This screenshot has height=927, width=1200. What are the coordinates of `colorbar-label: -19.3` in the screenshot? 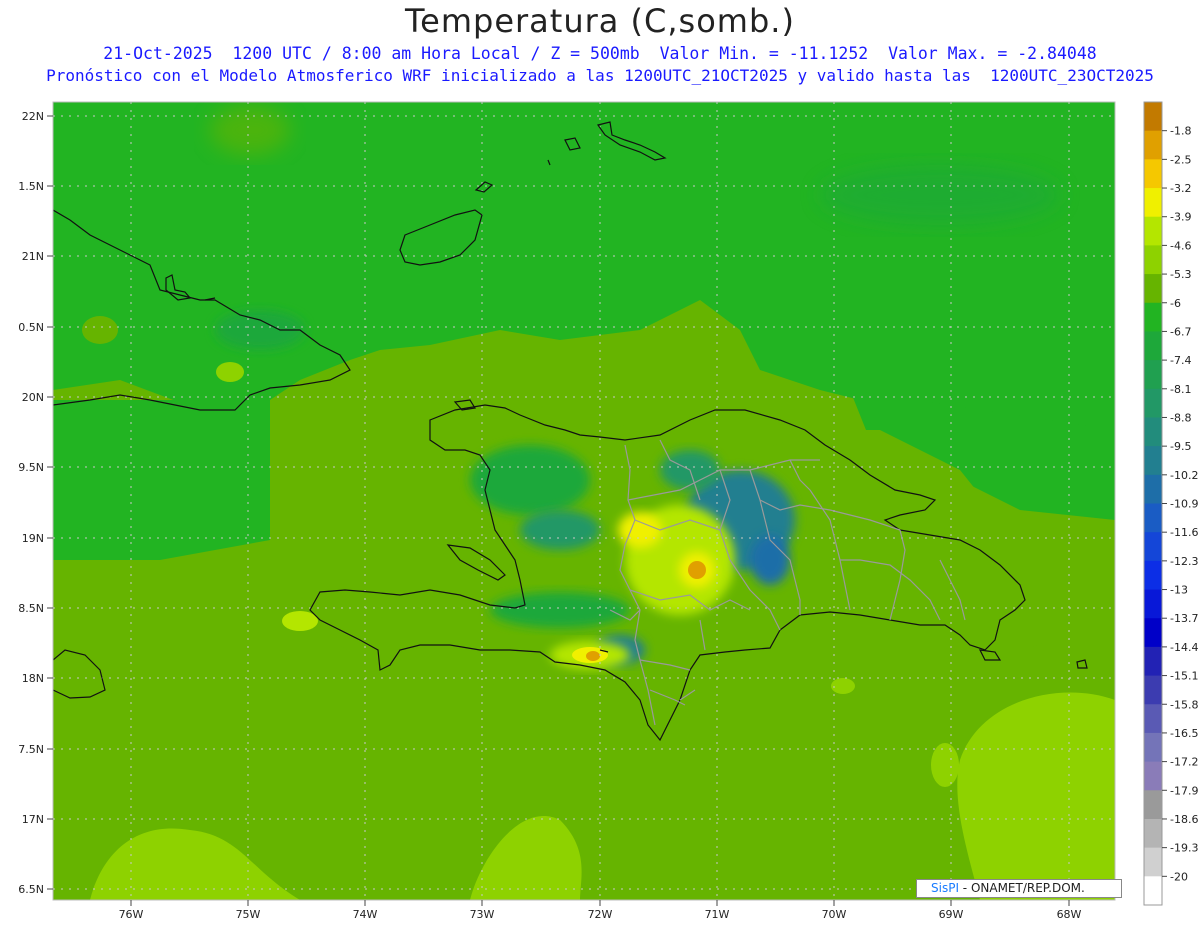 It's located at (1184, 848).